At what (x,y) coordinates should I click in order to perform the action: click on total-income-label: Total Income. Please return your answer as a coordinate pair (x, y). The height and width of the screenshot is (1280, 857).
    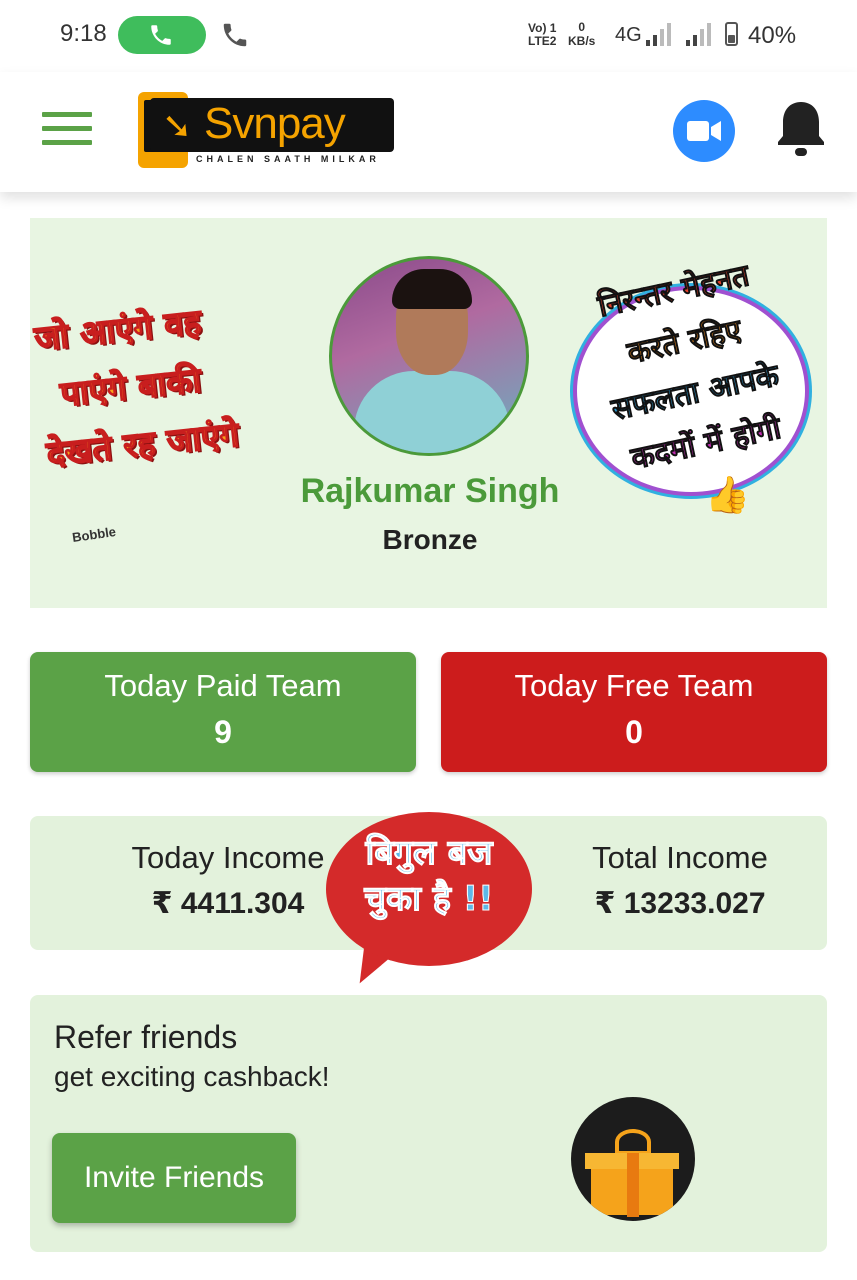
    Looking at the image, I should click on (680, 857).